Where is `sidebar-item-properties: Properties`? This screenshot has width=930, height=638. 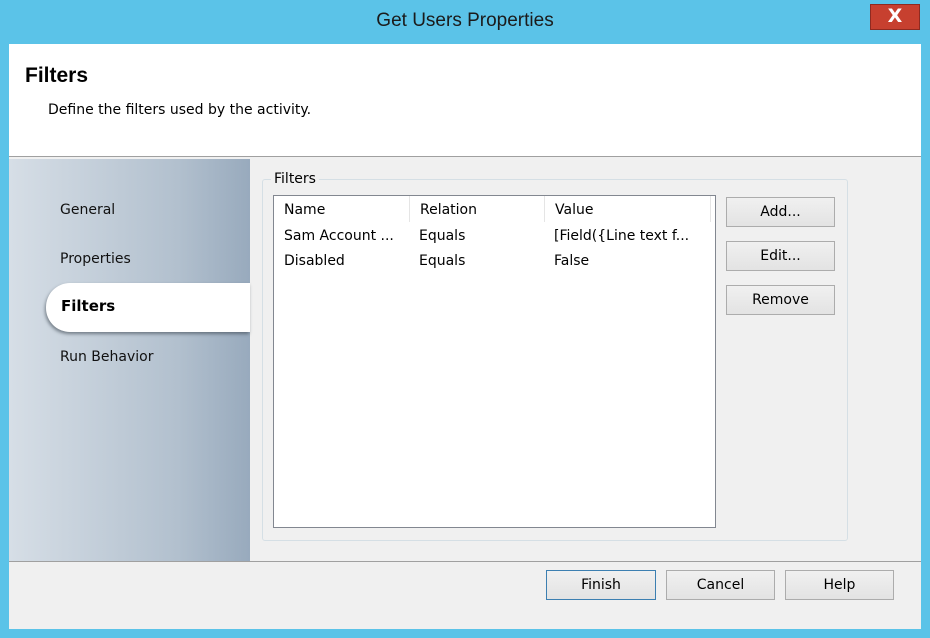
sidebar-item-properties: Properties is located at coordinates (95, 259).